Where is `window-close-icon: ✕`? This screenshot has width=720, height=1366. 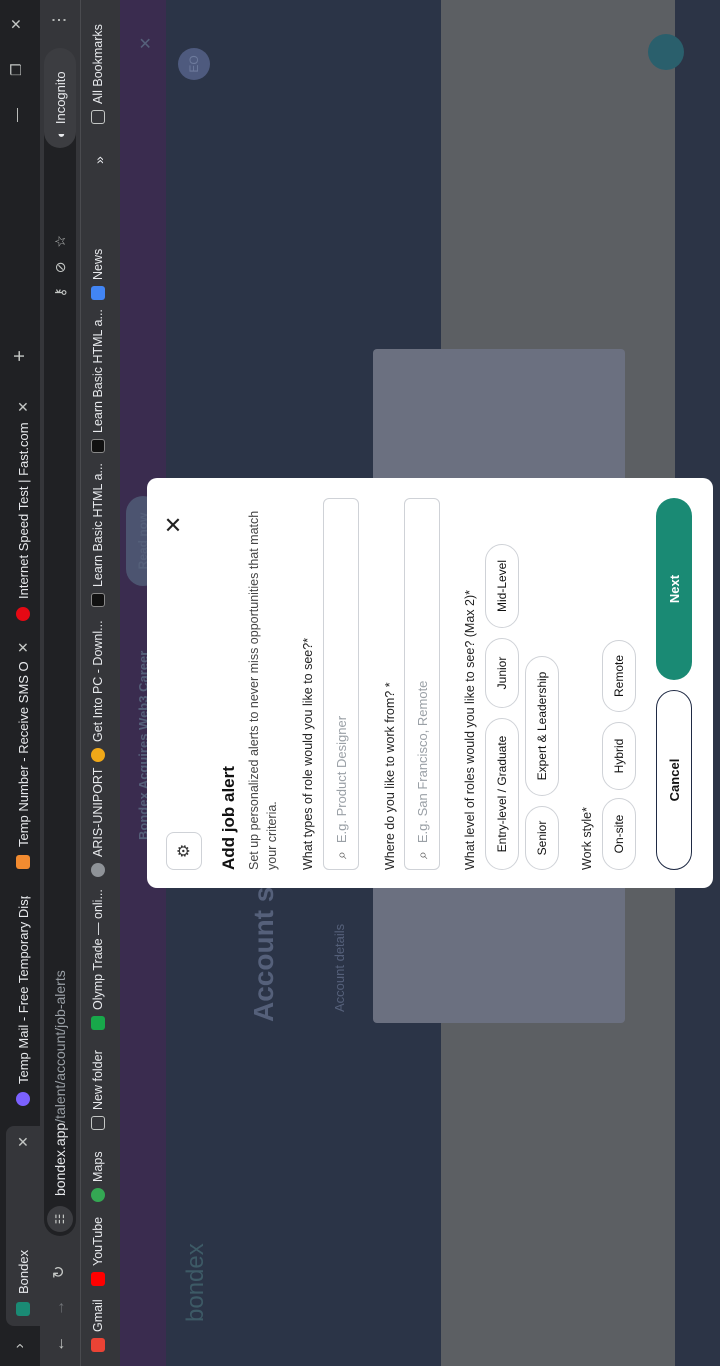
window-close-icon: ✕ is located at coordinates (16, 24).